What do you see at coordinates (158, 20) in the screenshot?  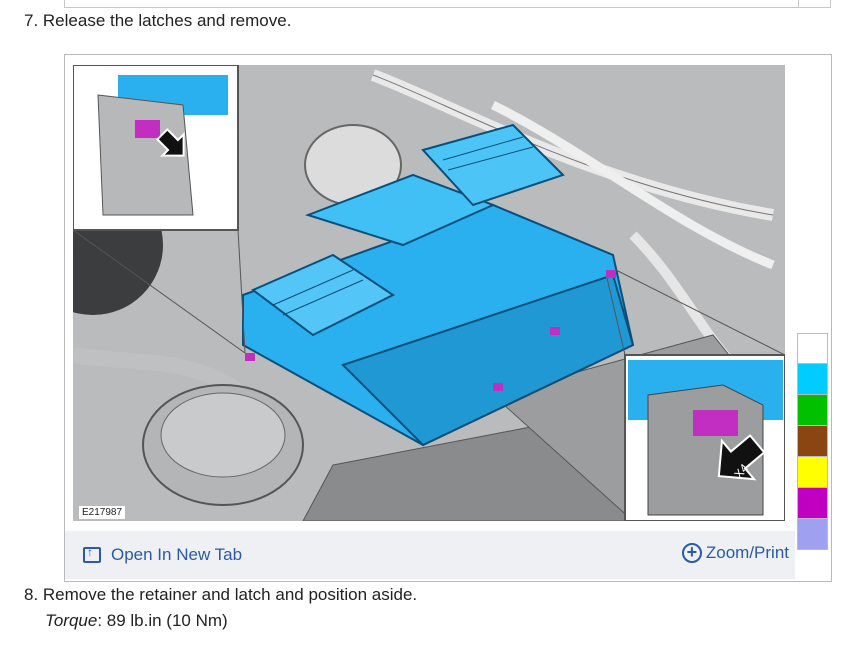 I see `step-7-text: 7. Release the latches and remove.` at bounding box center [158, 20].